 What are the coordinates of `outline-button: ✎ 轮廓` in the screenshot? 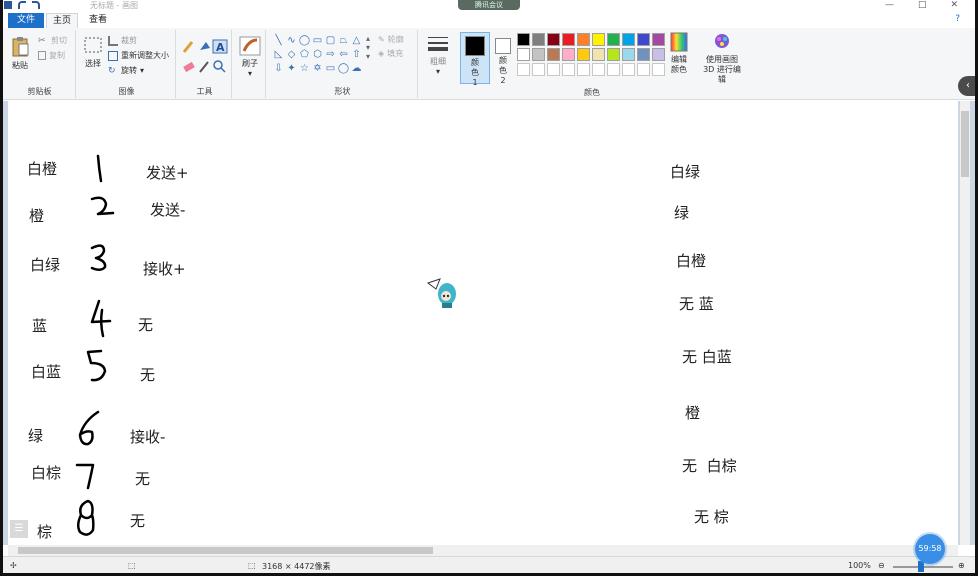 It's located at (391, 39).